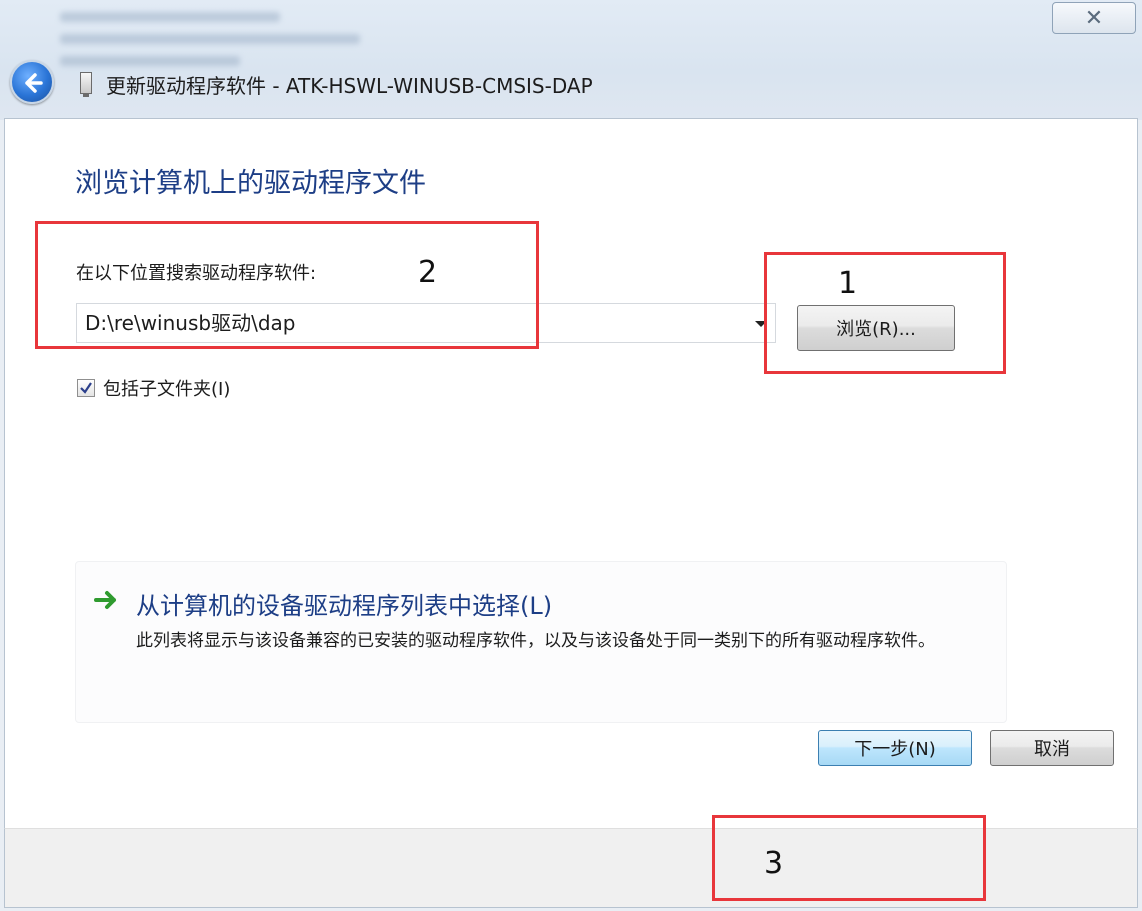 This screenshot has width=1142, height=911. I want to click on annotation-number-3: 3, so click(774, 863).